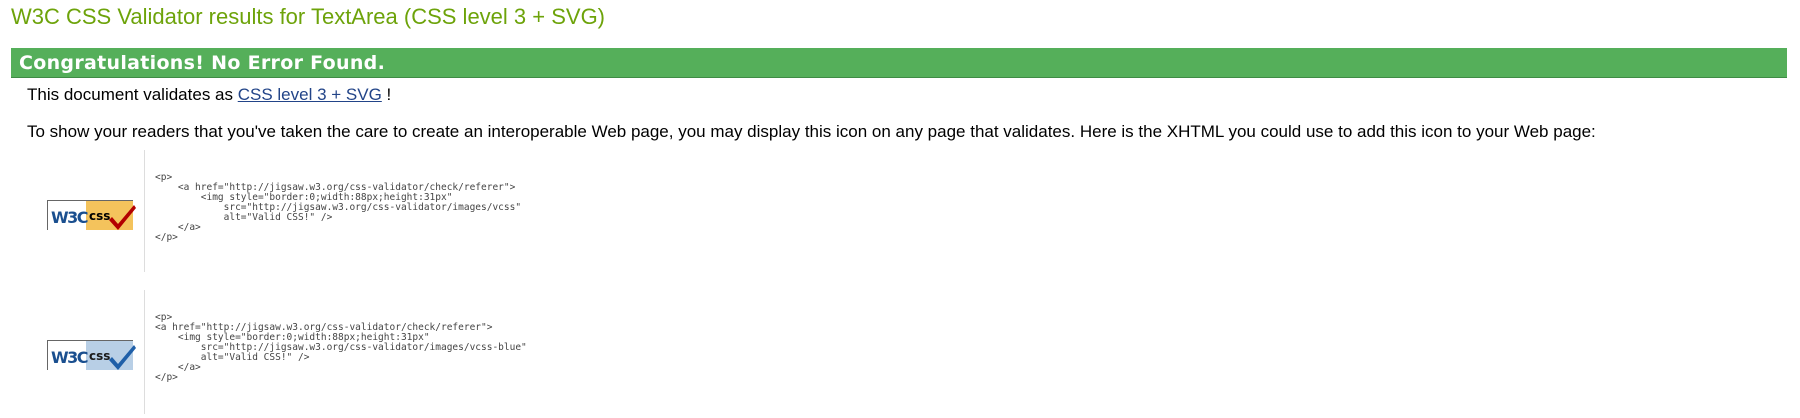 The height and width of the screenshot is (418, 1800). I want to click on valid-css-blue-icon: W3C css, so click(92, 355).